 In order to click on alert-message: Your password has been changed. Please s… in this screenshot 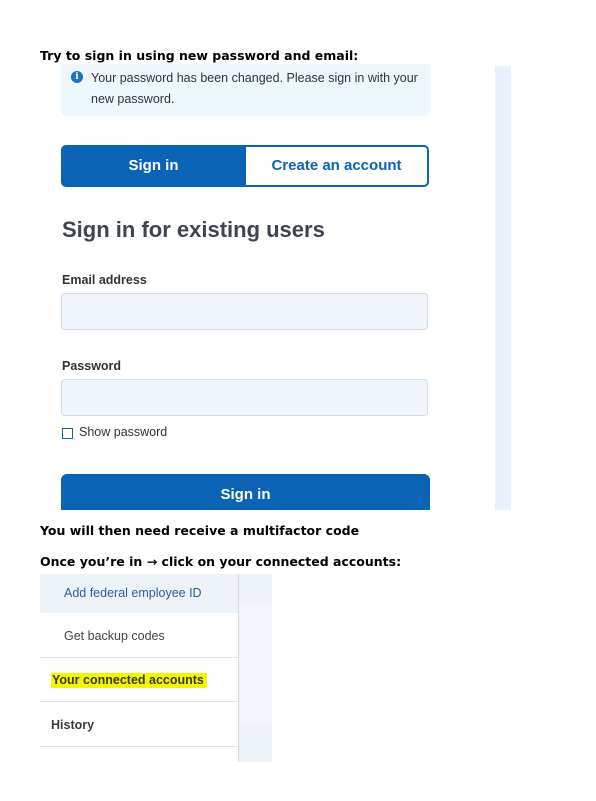, I will do `click(254, 88)`.